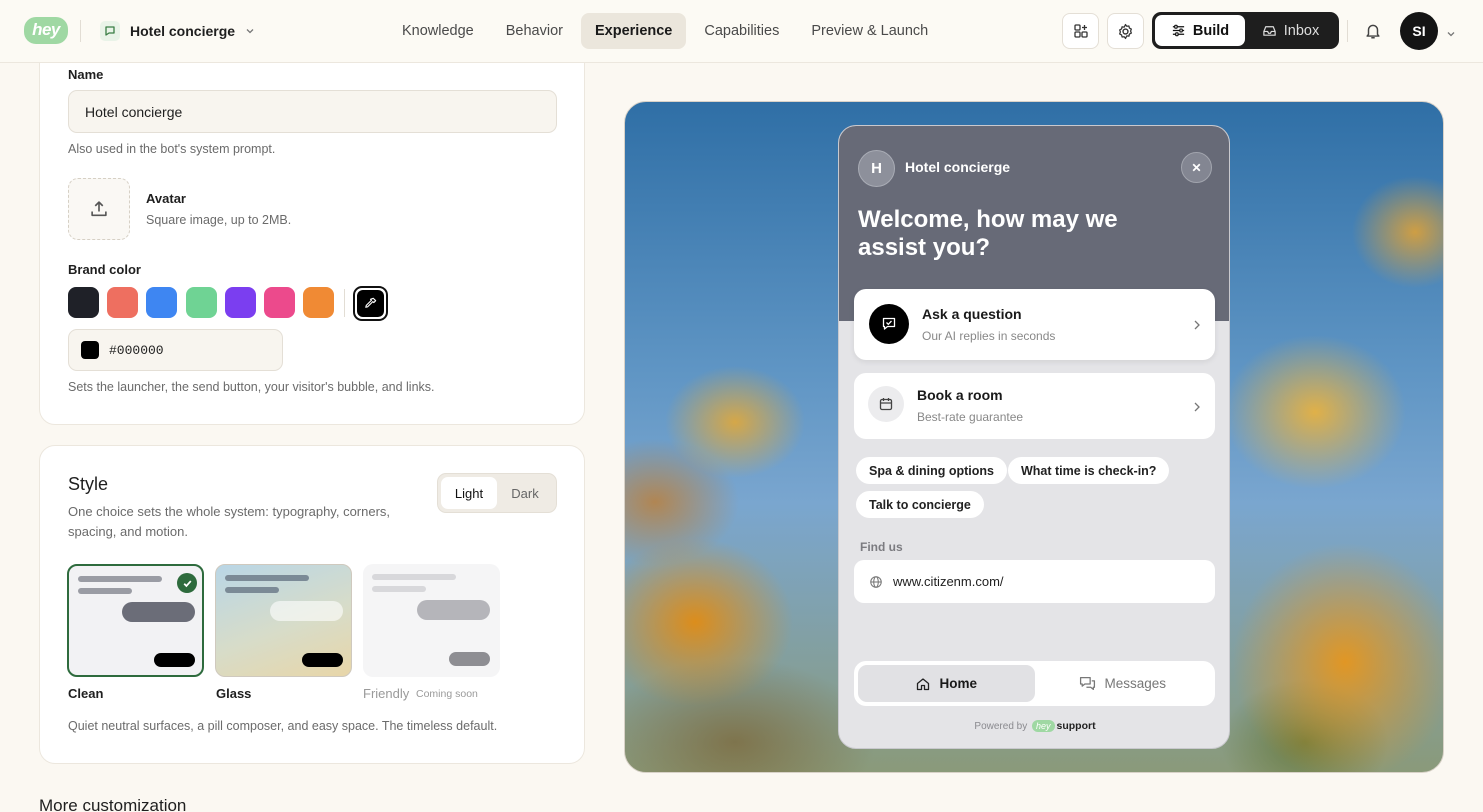 This screenshot has height=812, width=1483. What do you see at coordinates (923, 683) in the screenshot?
I see `home-icon` at bounding box center [923, 683].